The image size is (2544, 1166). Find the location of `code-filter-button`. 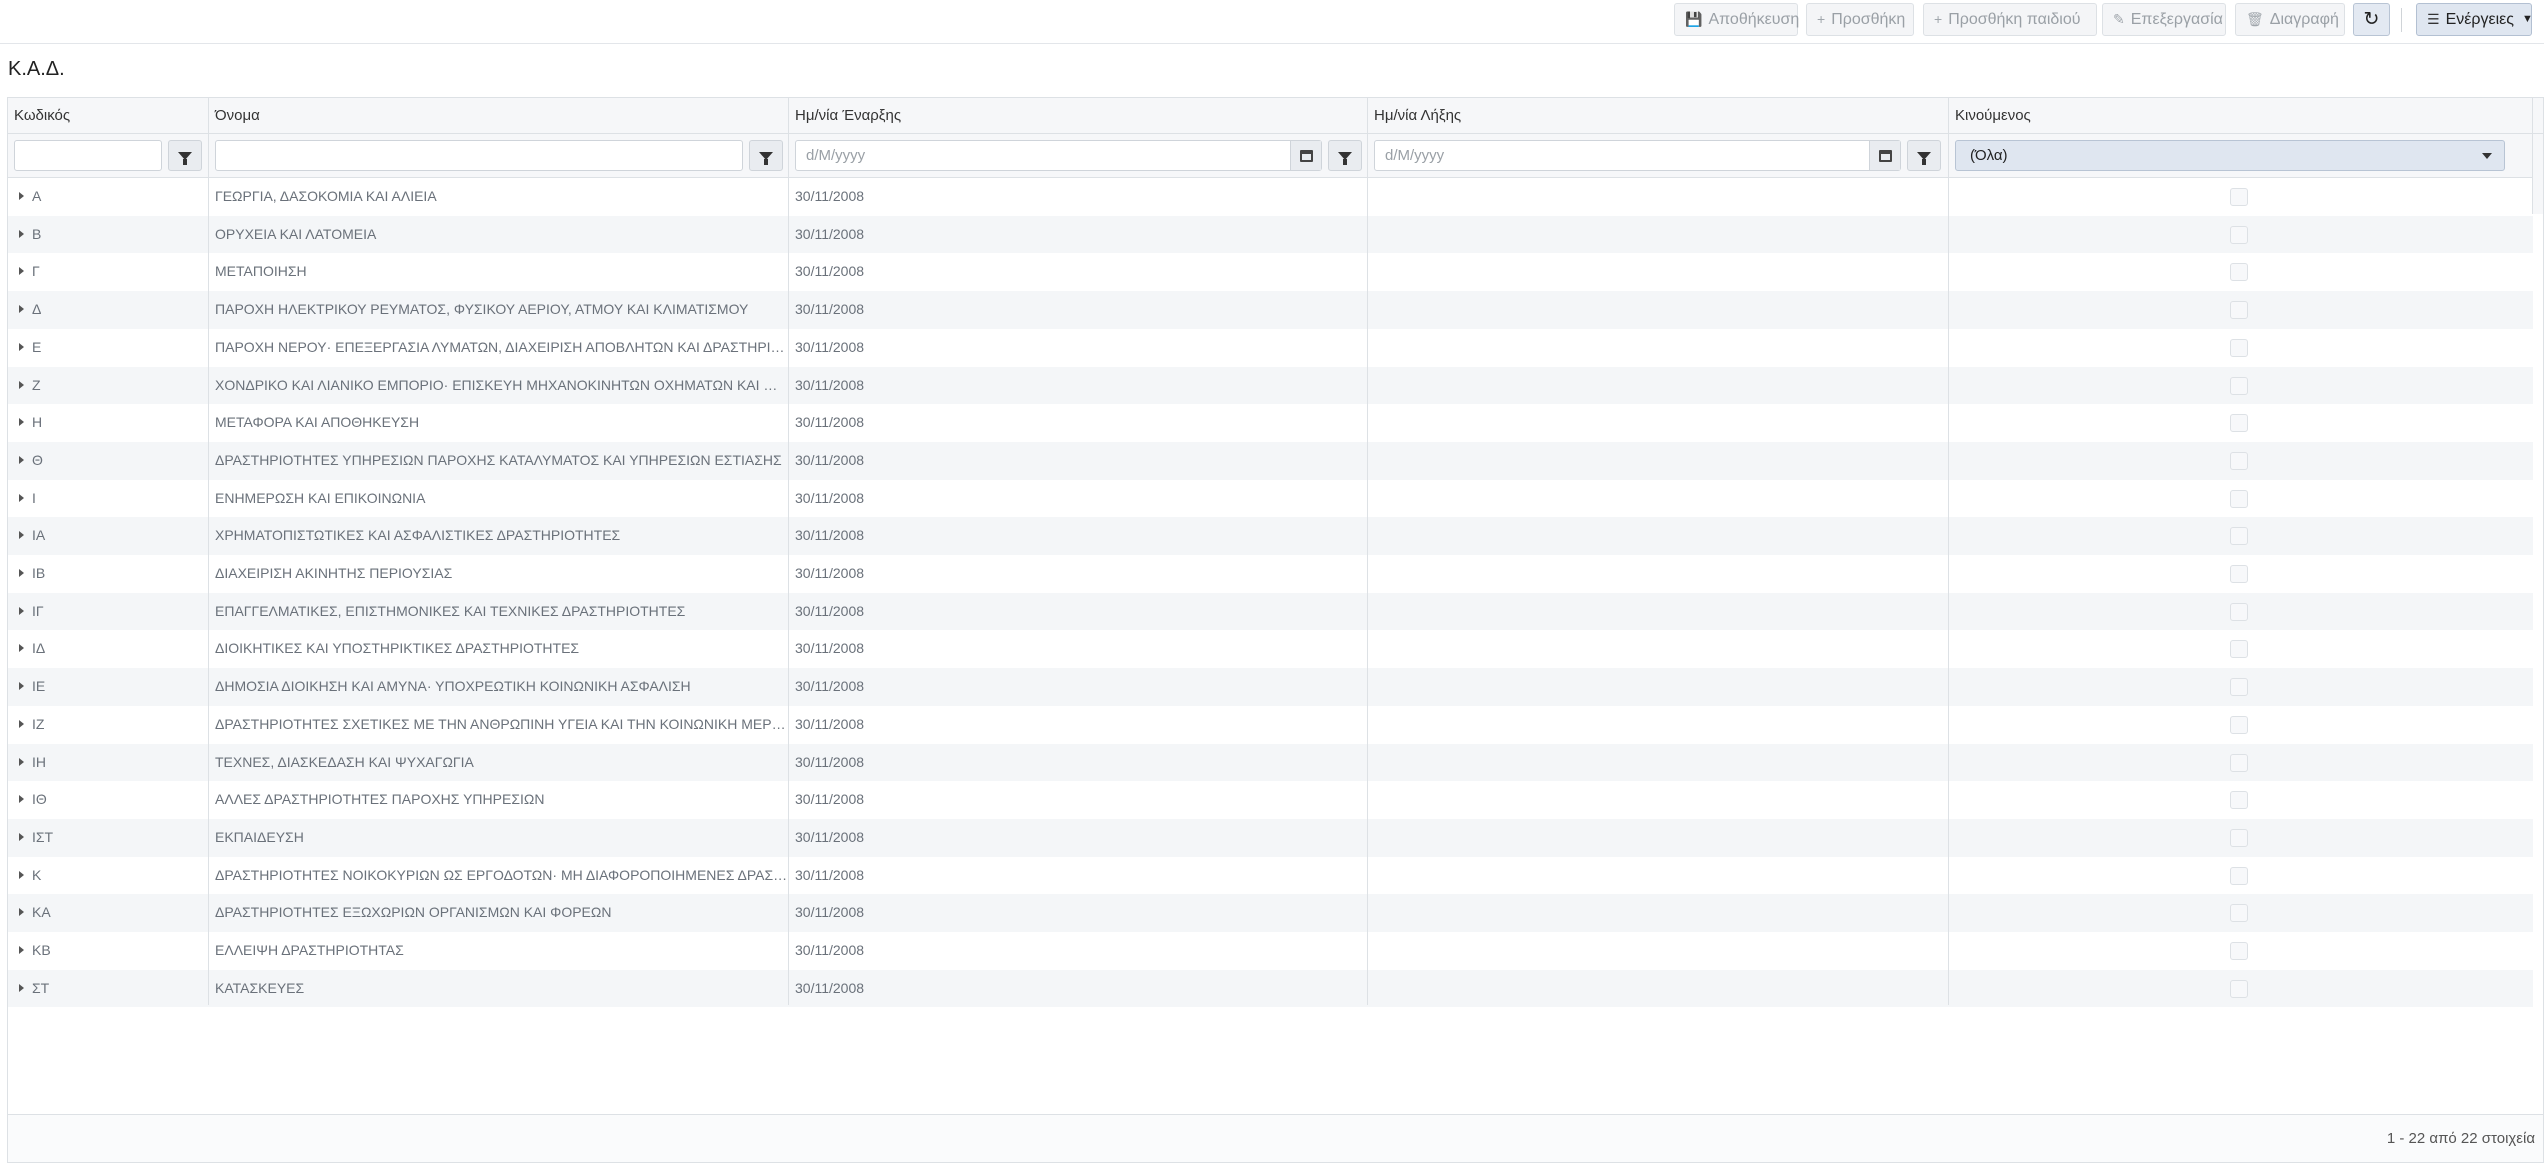

code-filter-button is located at coordinates (185, 155).